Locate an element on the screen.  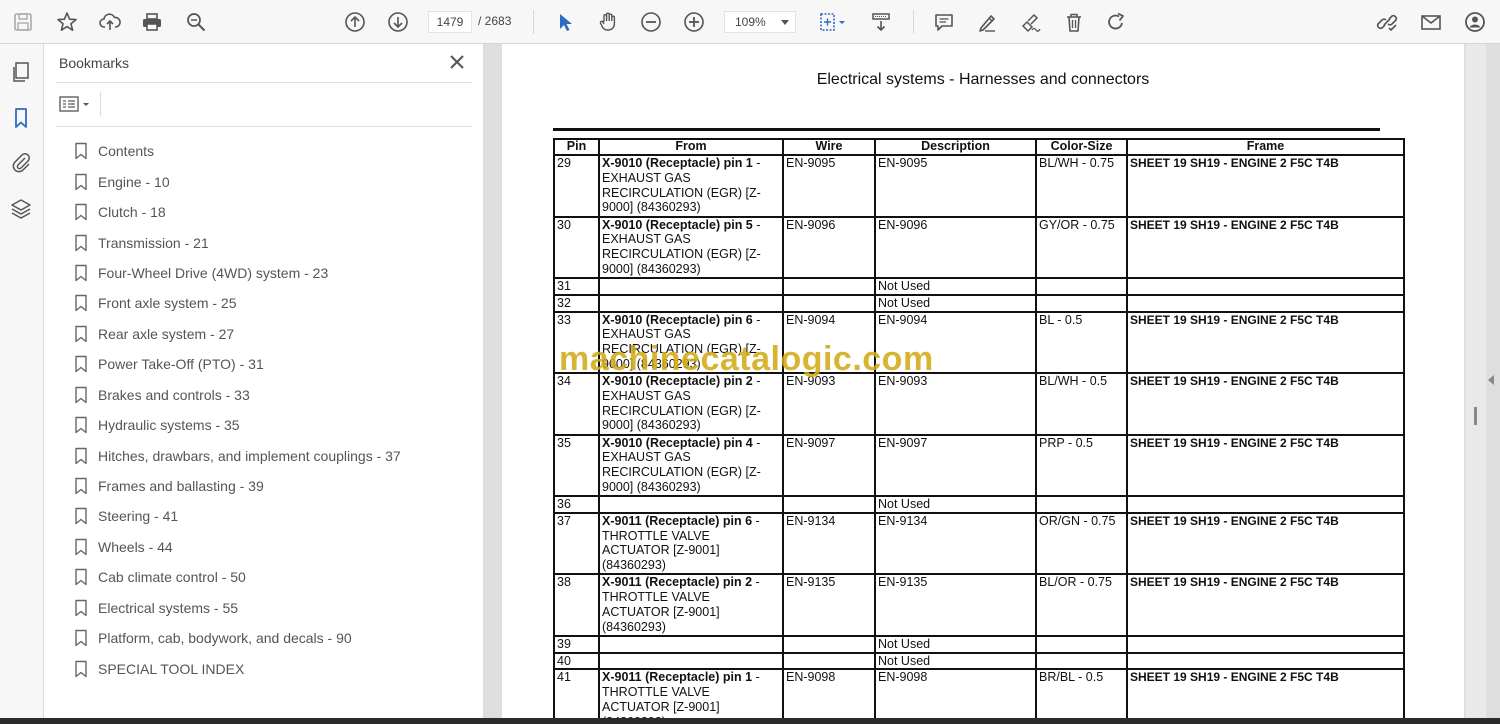
attachments-paperclip-icon is located at coordinates (21, 162).